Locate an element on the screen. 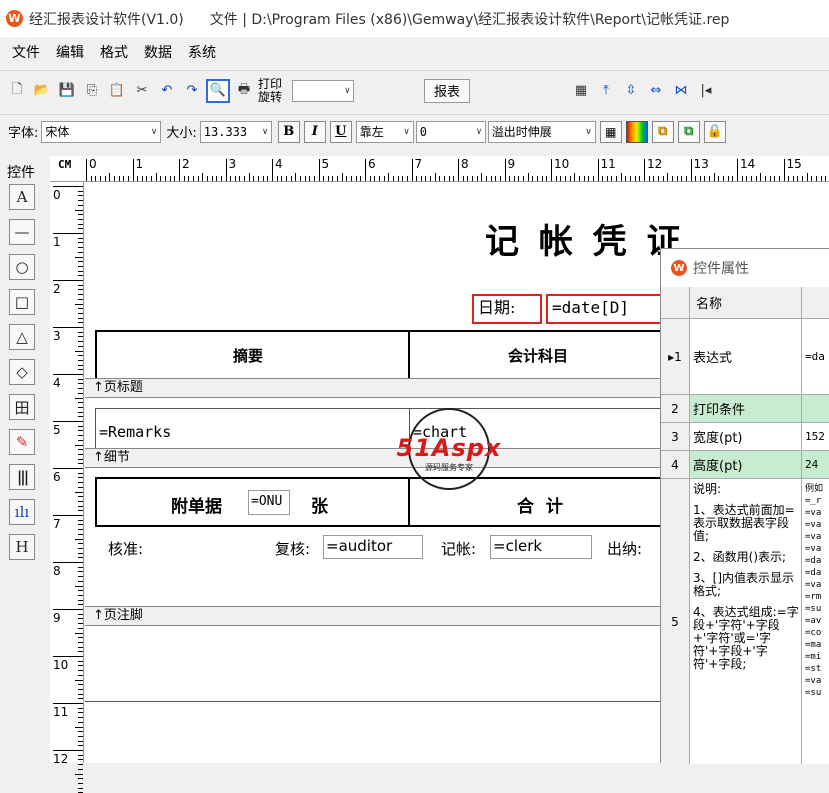 Image resolution: width=829 pixels, height=793 pixels. ruler-number: 2 is located at coordinates (186, 164).